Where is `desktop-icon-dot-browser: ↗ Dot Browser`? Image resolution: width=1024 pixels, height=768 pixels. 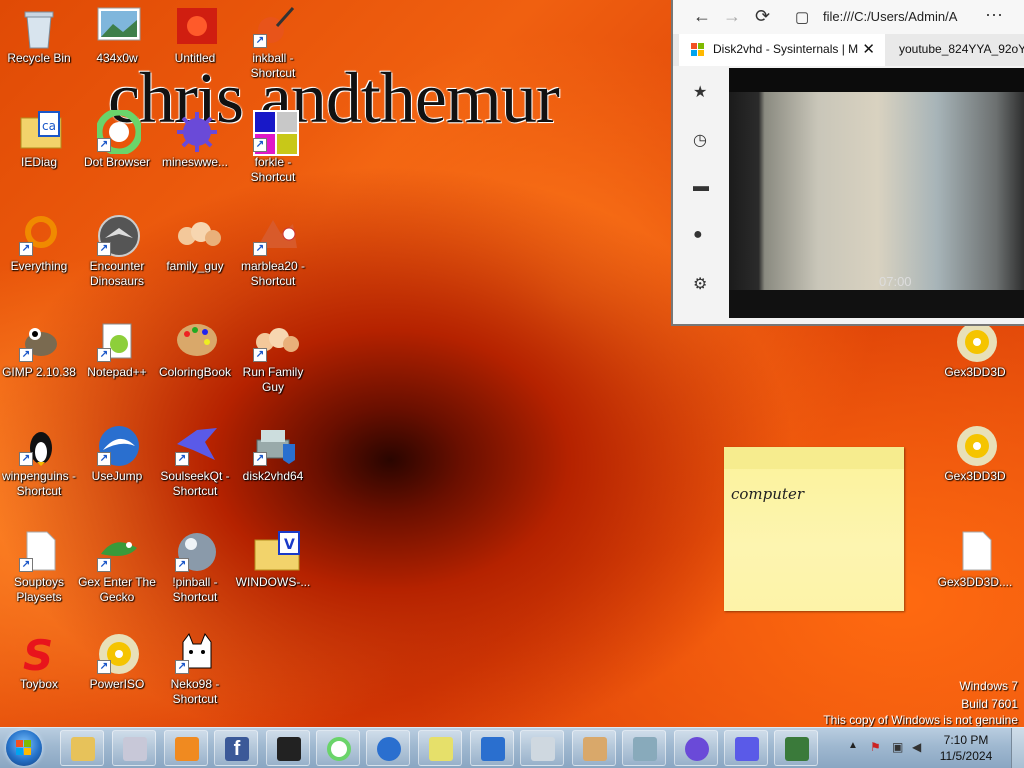 desktop-icon-dot-browser: ↗ Dot Browser is located at coordinates (117, 139).